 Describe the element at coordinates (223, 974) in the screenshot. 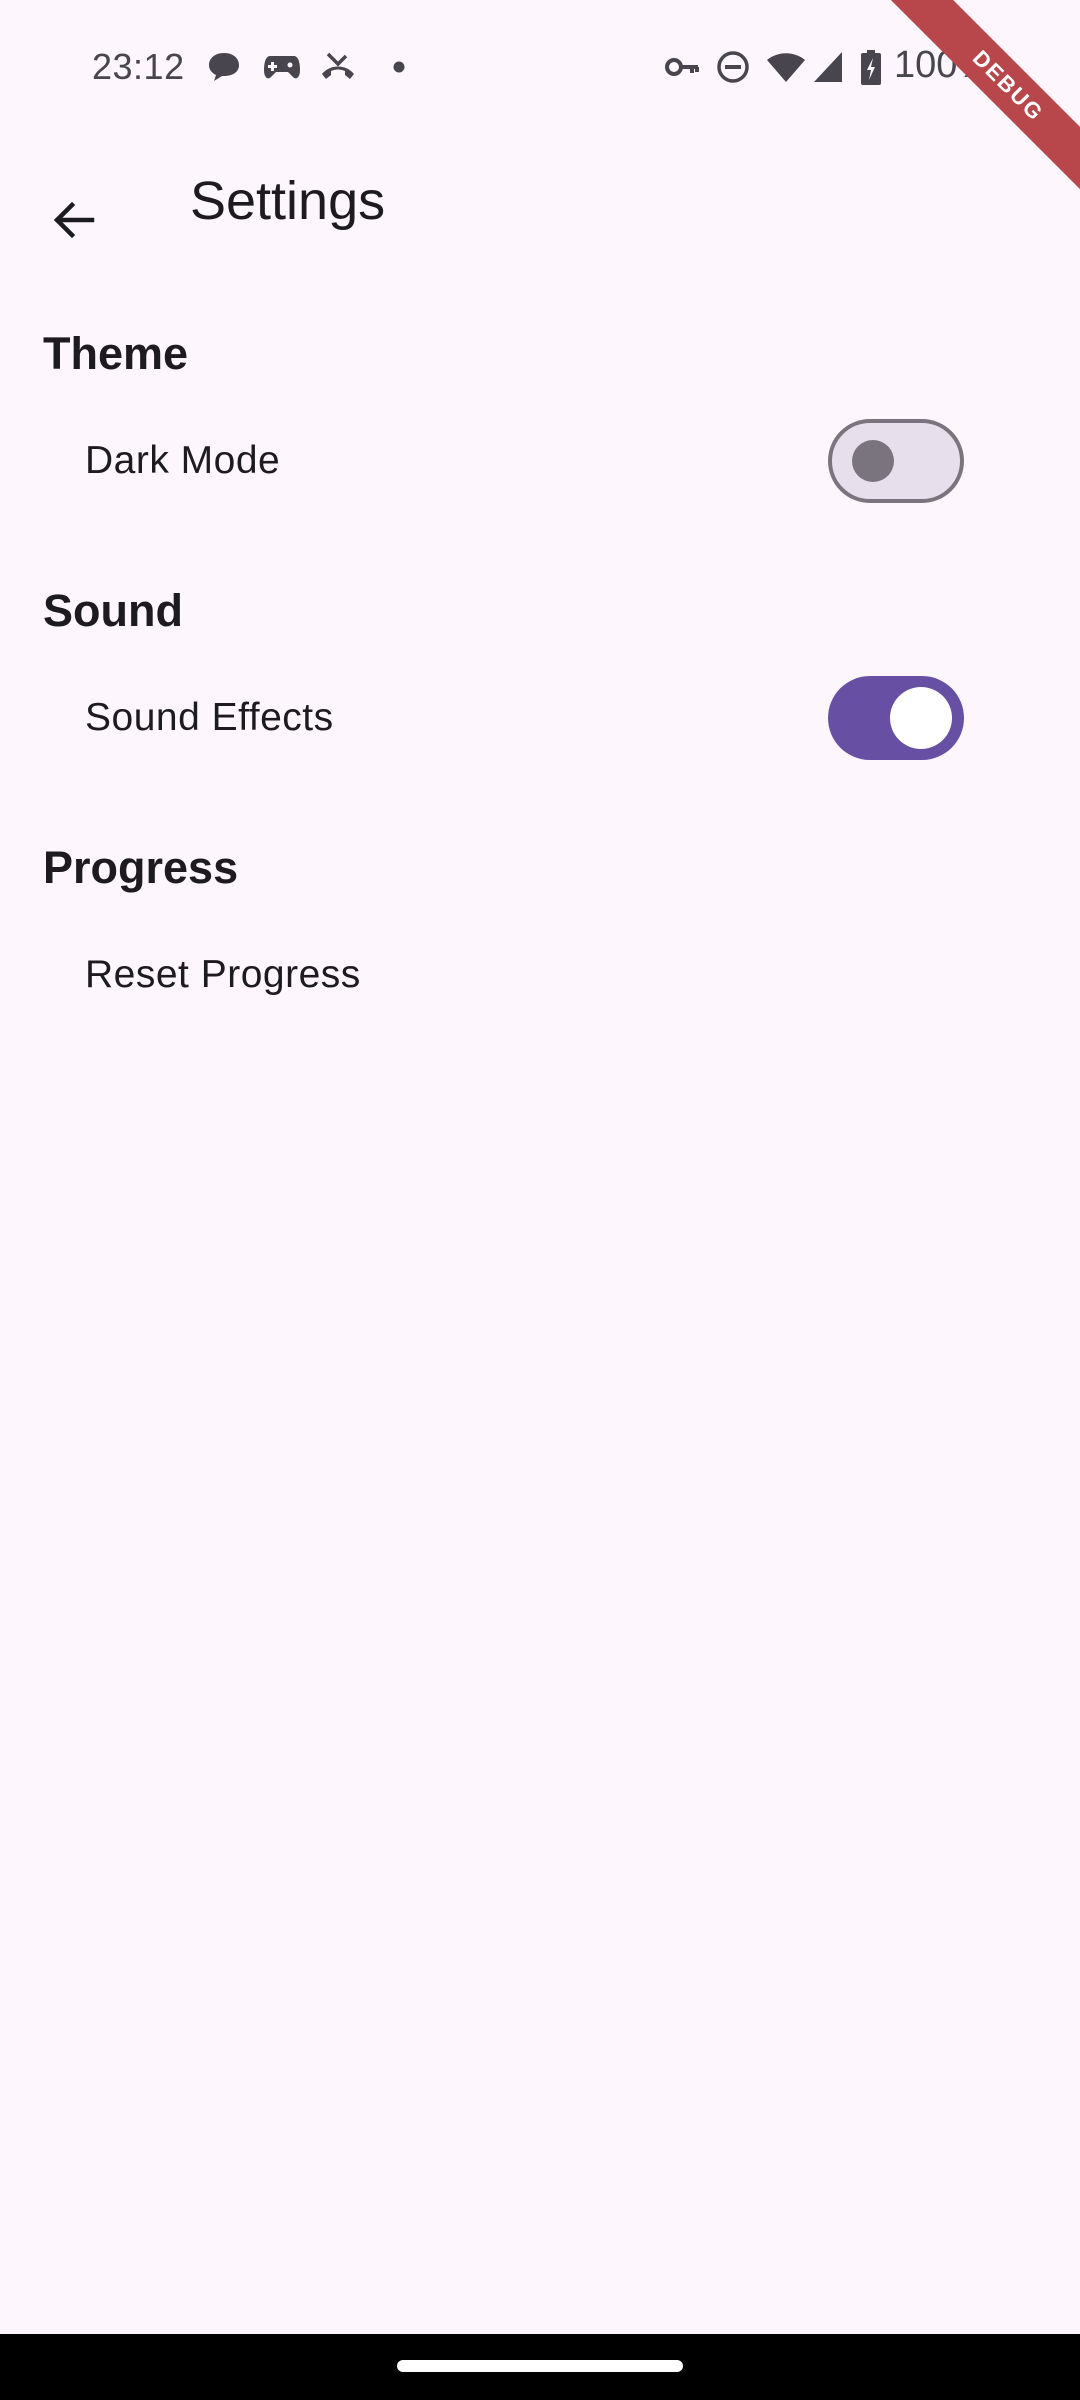

I see `setting-label-reset-progress: Reset Progress` at that location.